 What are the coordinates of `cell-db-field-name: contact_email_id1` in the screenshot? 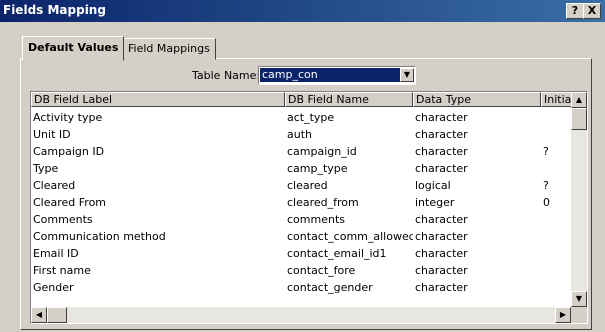 It's located at (337, 253).